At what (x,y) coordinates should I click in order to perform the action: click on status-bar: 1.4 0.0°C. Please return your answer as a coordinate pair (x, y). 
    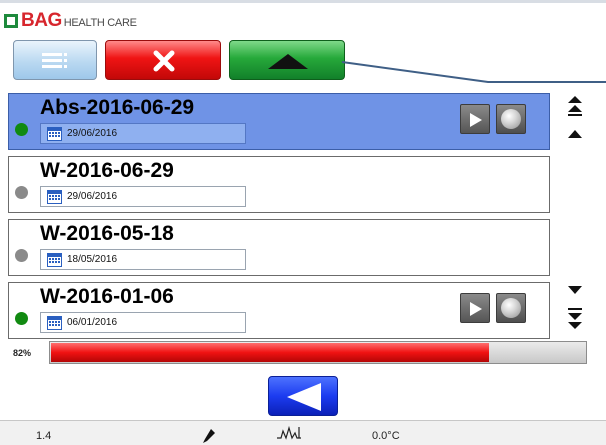
    Looking at the image, I should click on (303, 432).